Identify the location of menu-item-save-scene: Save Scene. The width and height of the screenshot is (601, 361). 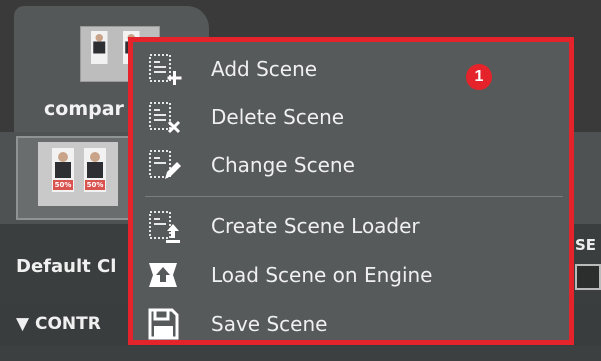
(349, 324).